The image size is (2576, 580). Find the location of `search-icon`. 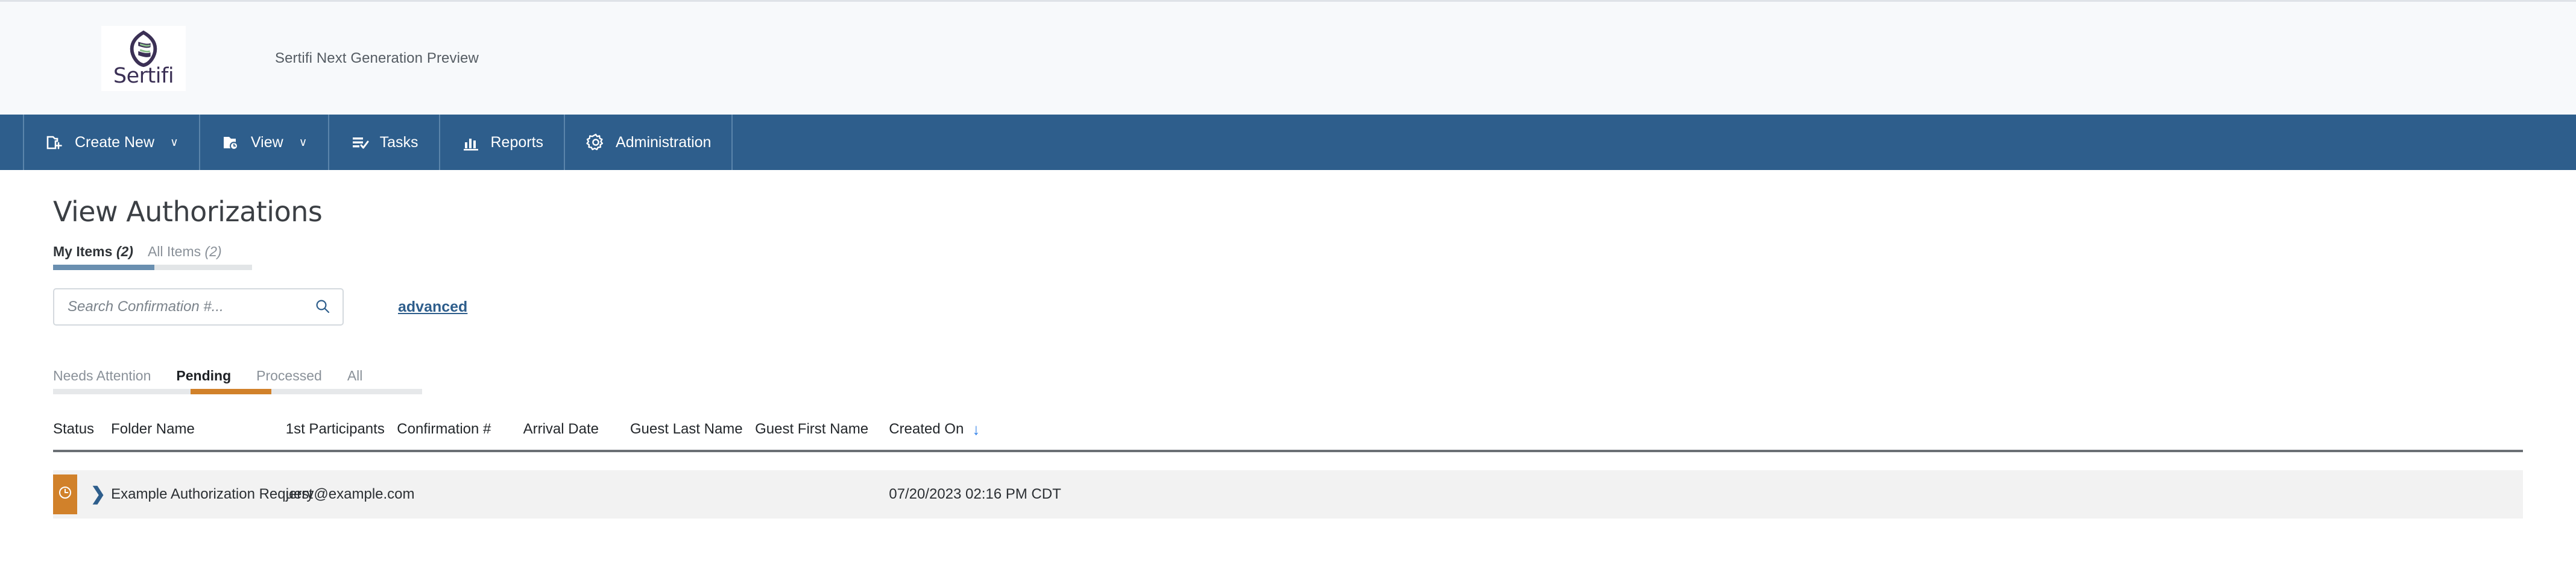

search-icon is located at coordinates (322, 307).